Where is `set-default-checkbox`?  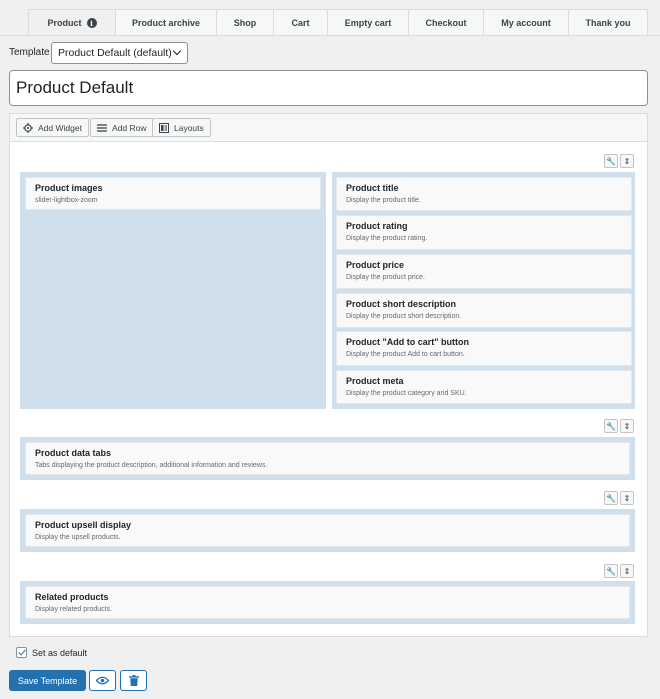
set-default-checkbox is located at coordinates (21, 652).